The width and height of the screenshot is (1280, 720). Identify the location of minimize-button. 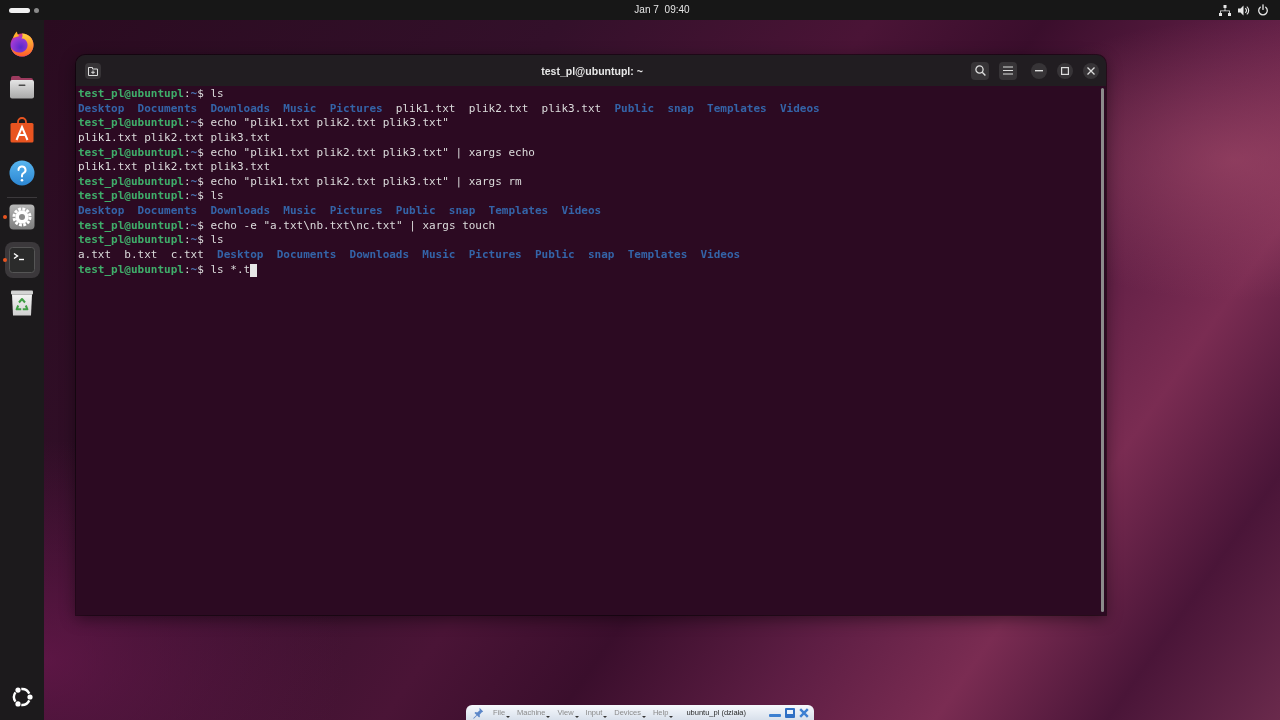
(1039, 70).